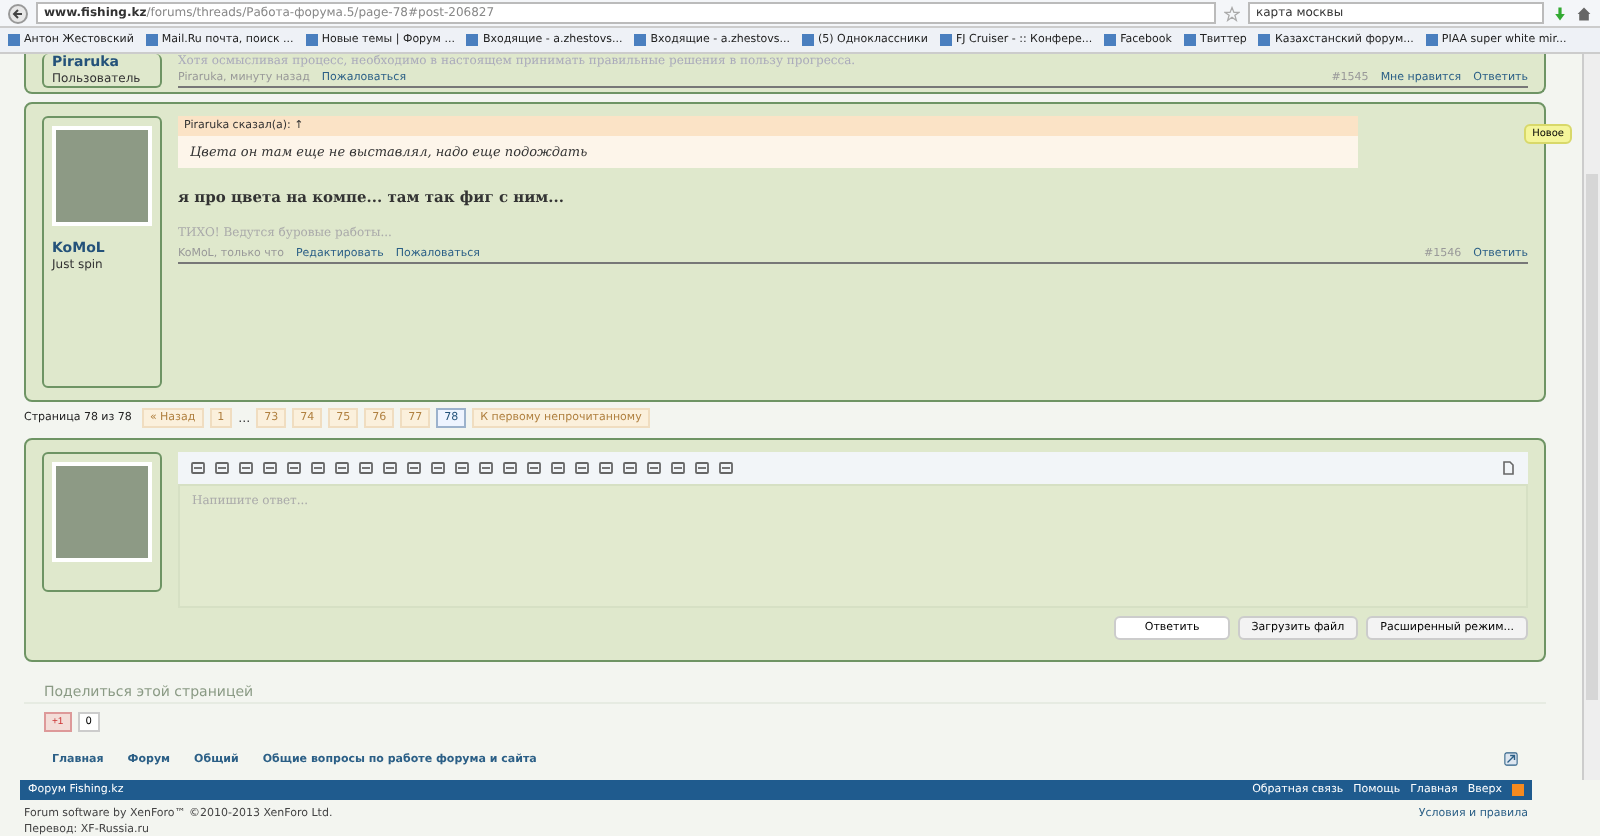  What do you see at coordinates (1591, 417) in the screenshot?
I see `scrollbar` at bounding box center [1591, 417].